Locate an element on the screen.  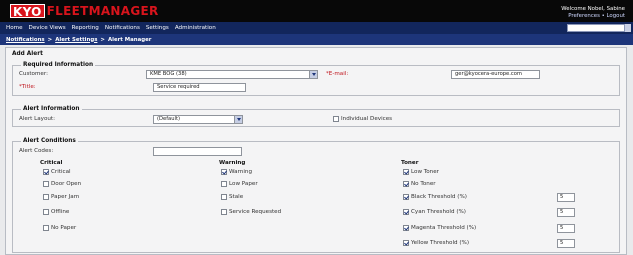
nav-notifications: Notifications is located at coordinates (122, 28).